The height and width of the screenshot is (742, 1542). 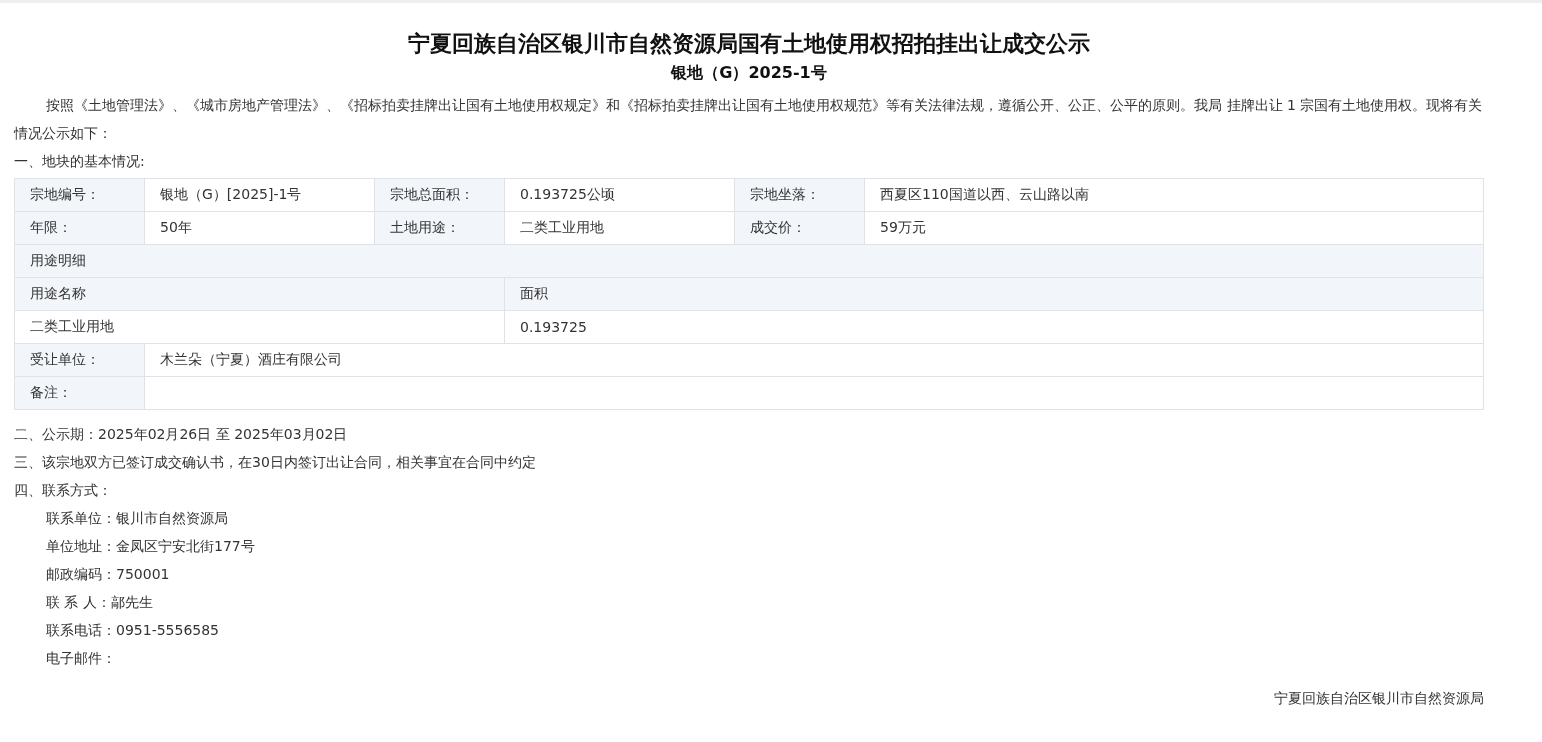 I want to click on page-title: 宁夏回族自治区银川市自然资源局国有土地使用权招拍挂出让成交公示, so click(x=749, y=44).